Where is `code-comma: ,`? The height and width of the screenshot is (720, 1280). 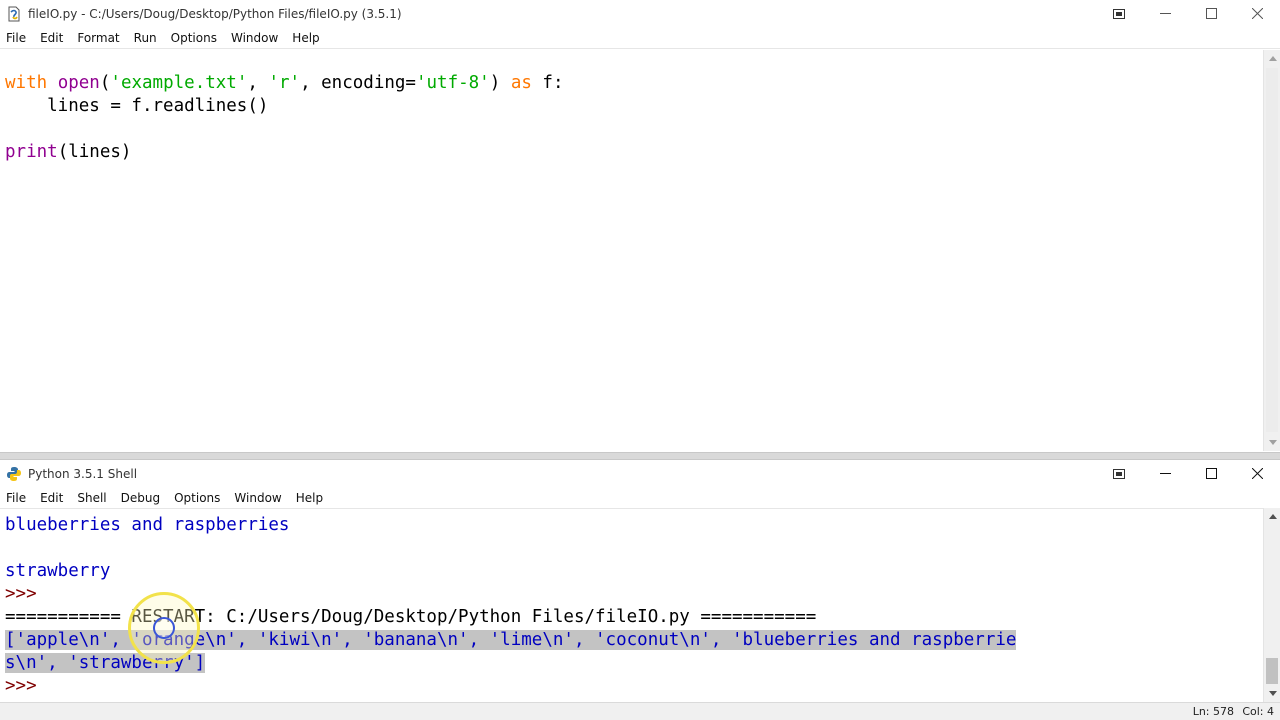 code-comma: , is located at coordinates (258, 83).